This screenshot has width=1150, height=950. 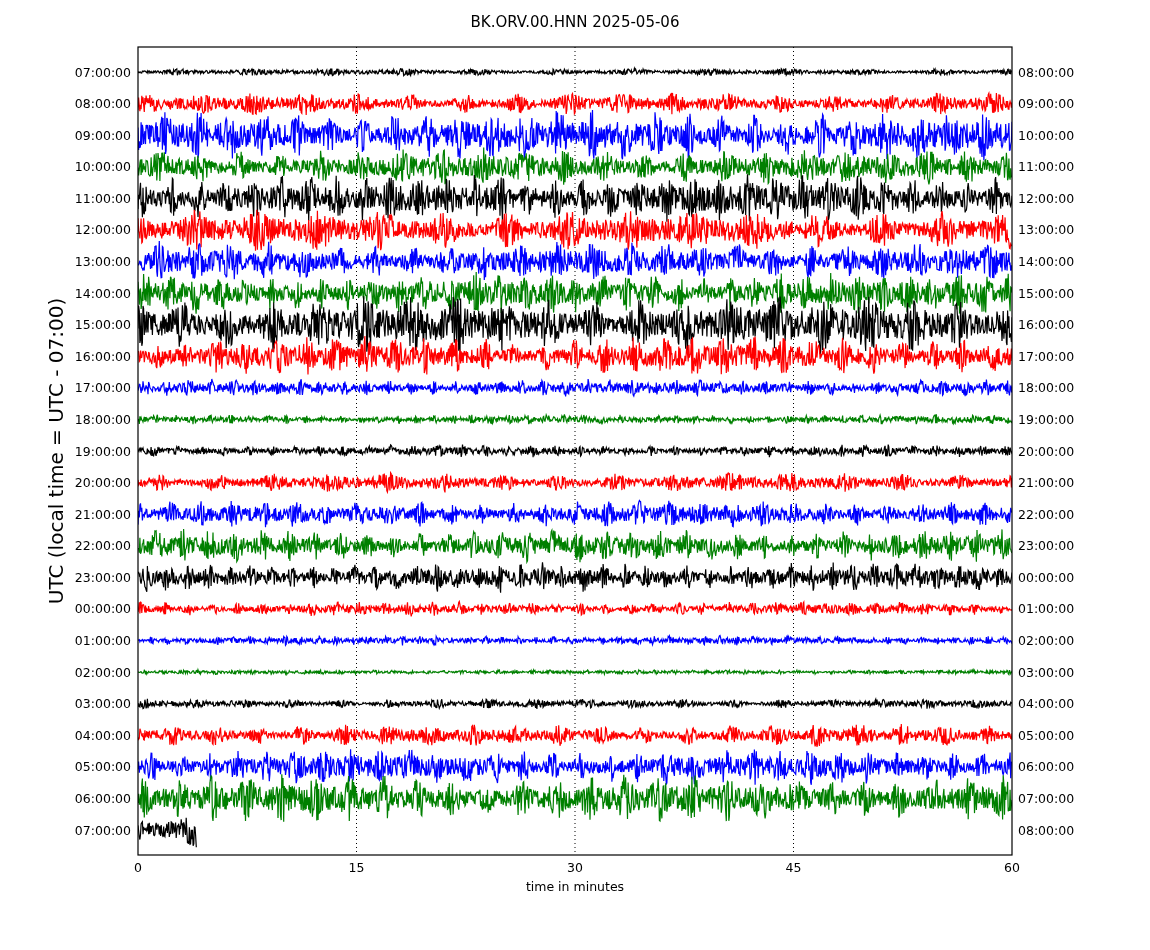 What do you see at coordinates (575, 886) in the screenshot?
I see `x-axis-label: time in minutes` at bounding box center [575, 886].